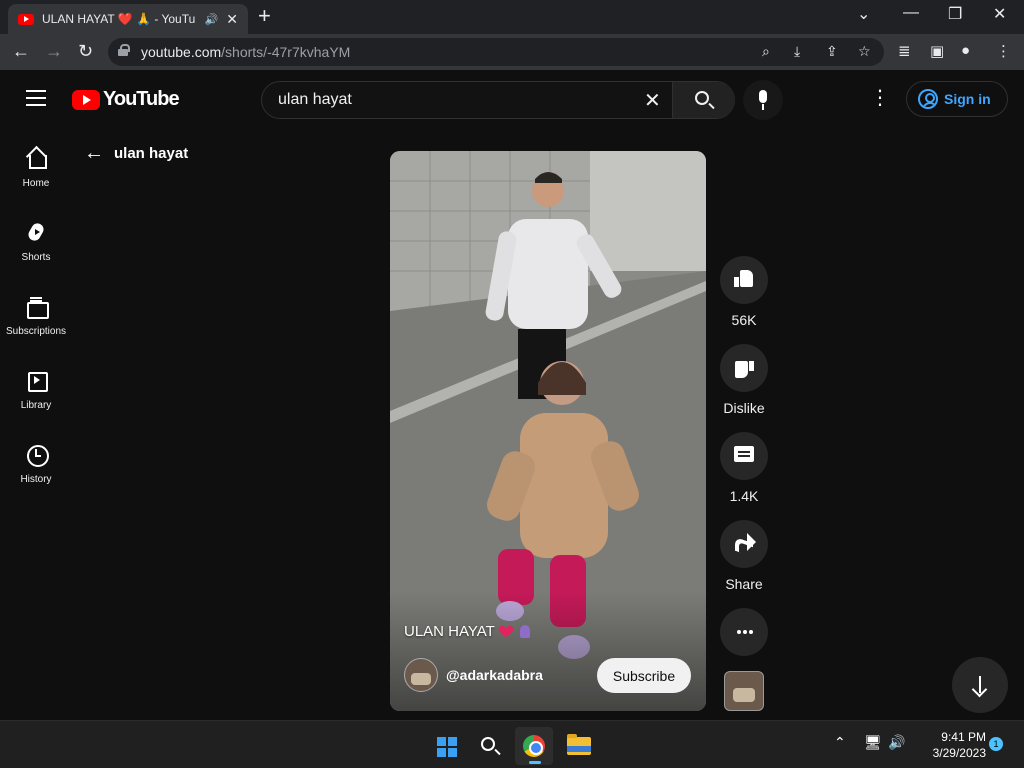 The width and height of the screenshot is (1024, 768). Describe the element at coordinates (896, 742) in the screenshot. I see `volume-icon: 🔊` at that location.